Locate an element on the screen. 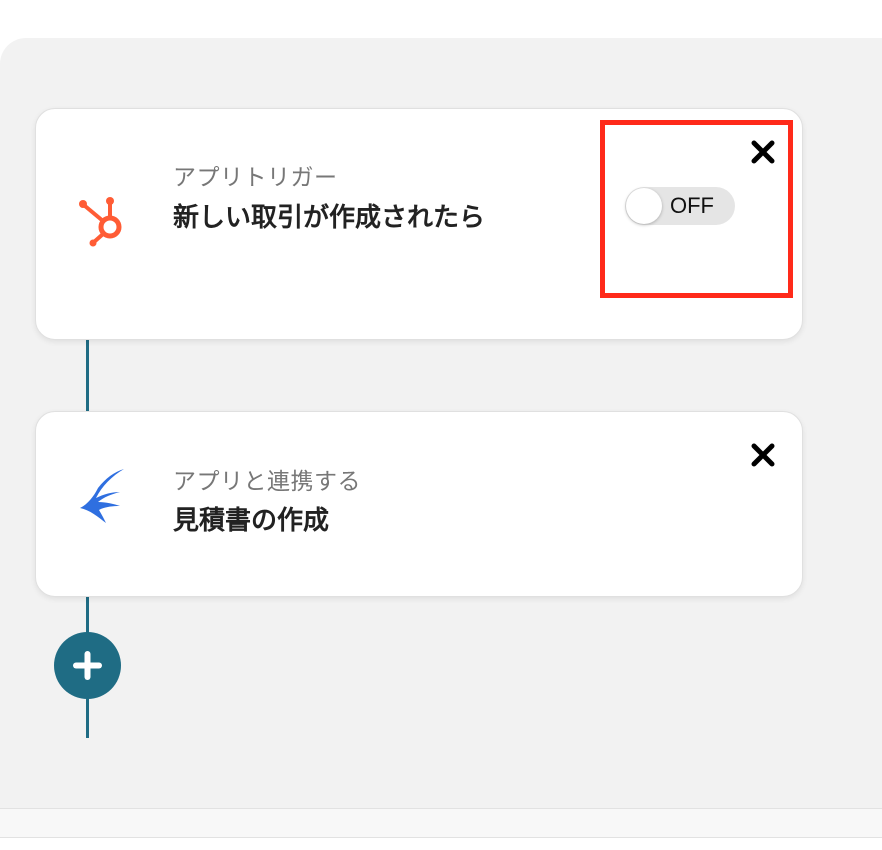 The height and width of the screenshot is (850, 882). trigger-type-label: アプリトリガー is located at coordinates (255, 178).